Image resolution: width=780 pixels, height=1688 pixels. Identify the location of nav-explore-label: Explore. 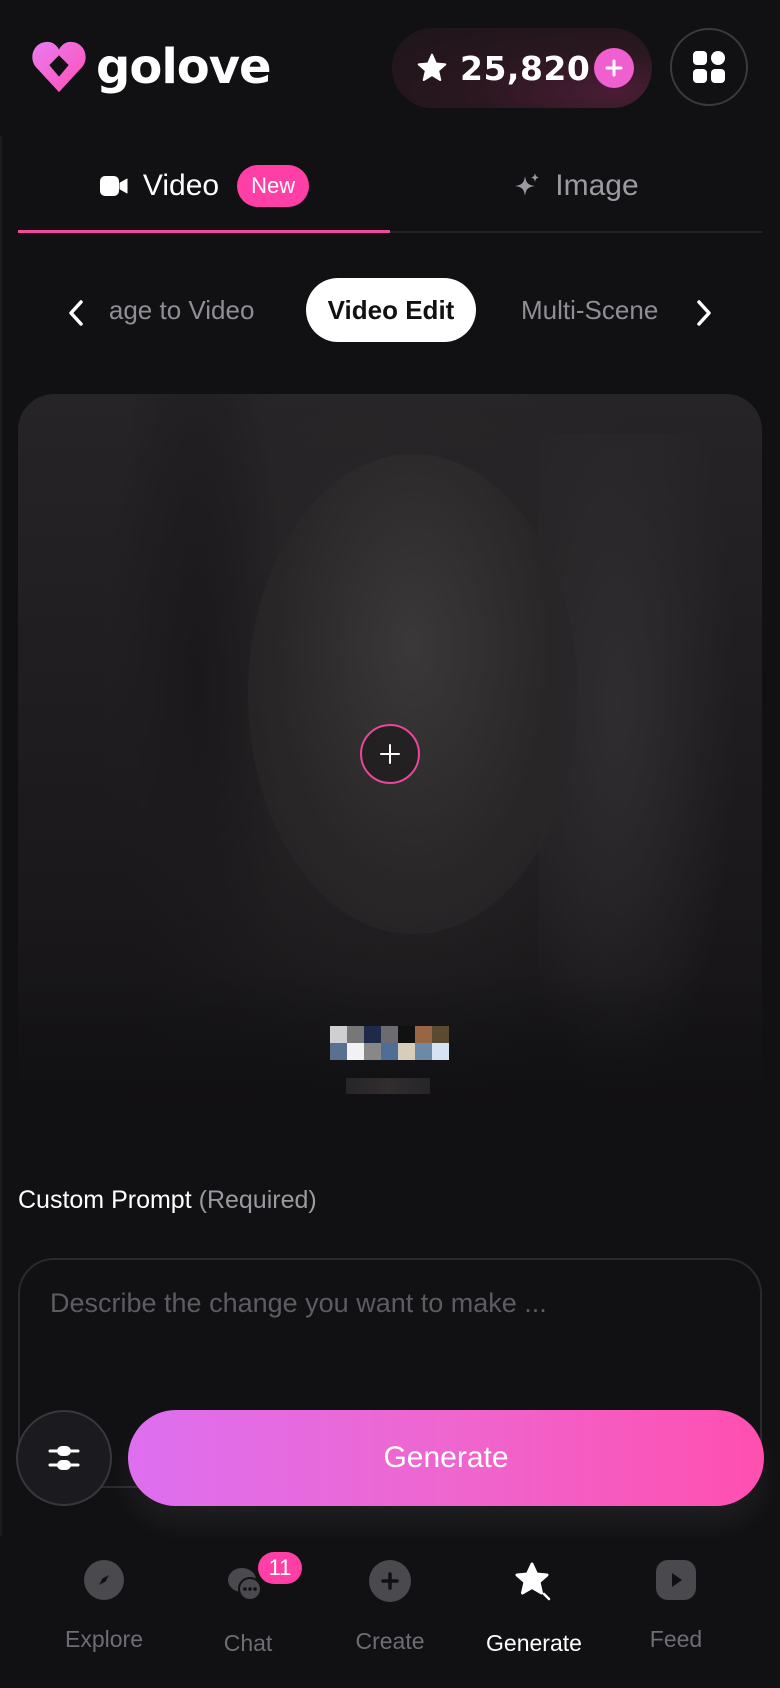
(104, 1639).